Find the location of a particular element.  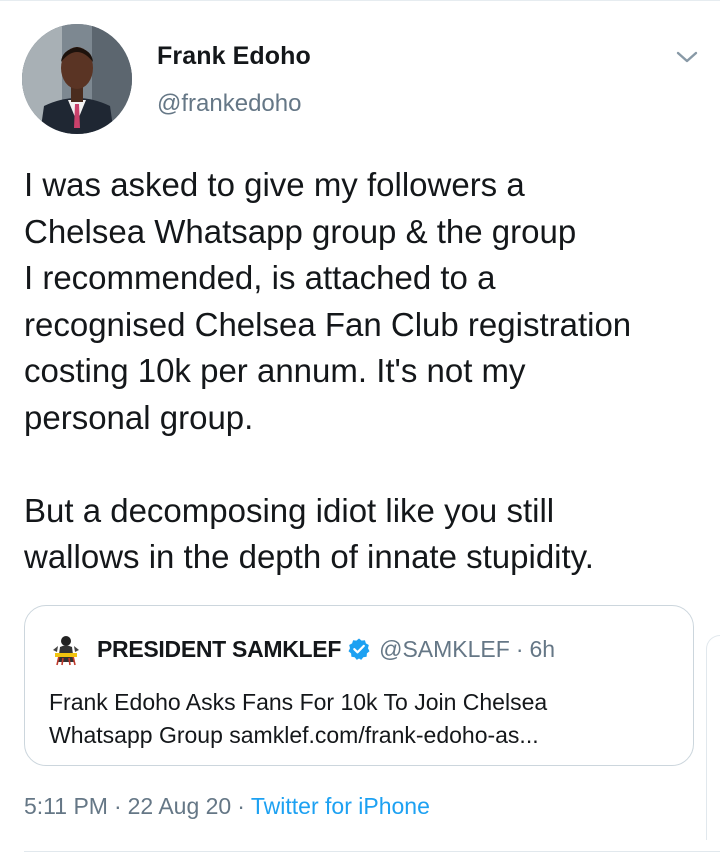

tweet-time: 5:11 PM is located at coordinates (66, 806).